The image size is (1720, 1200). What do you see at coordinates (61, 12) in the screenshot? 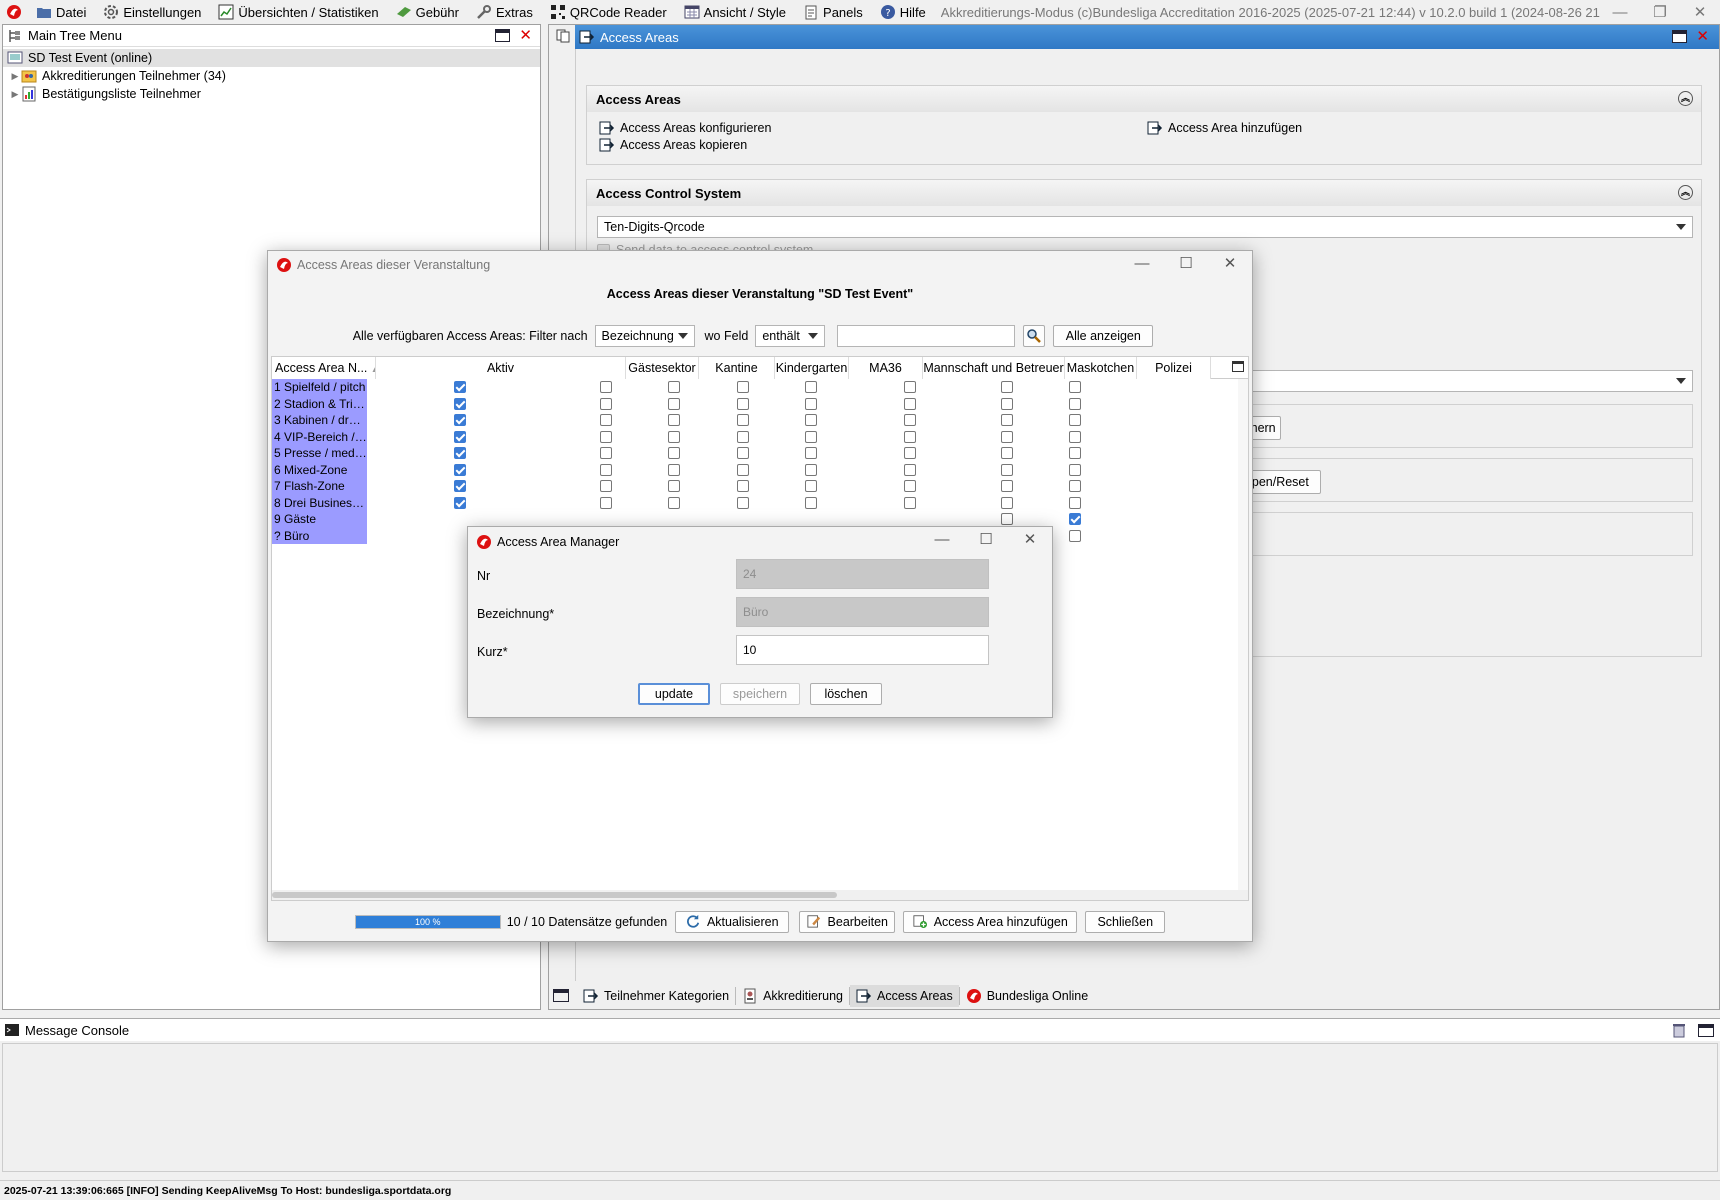
I see `menu-datei: Datei` at bounding box center [61, 12].